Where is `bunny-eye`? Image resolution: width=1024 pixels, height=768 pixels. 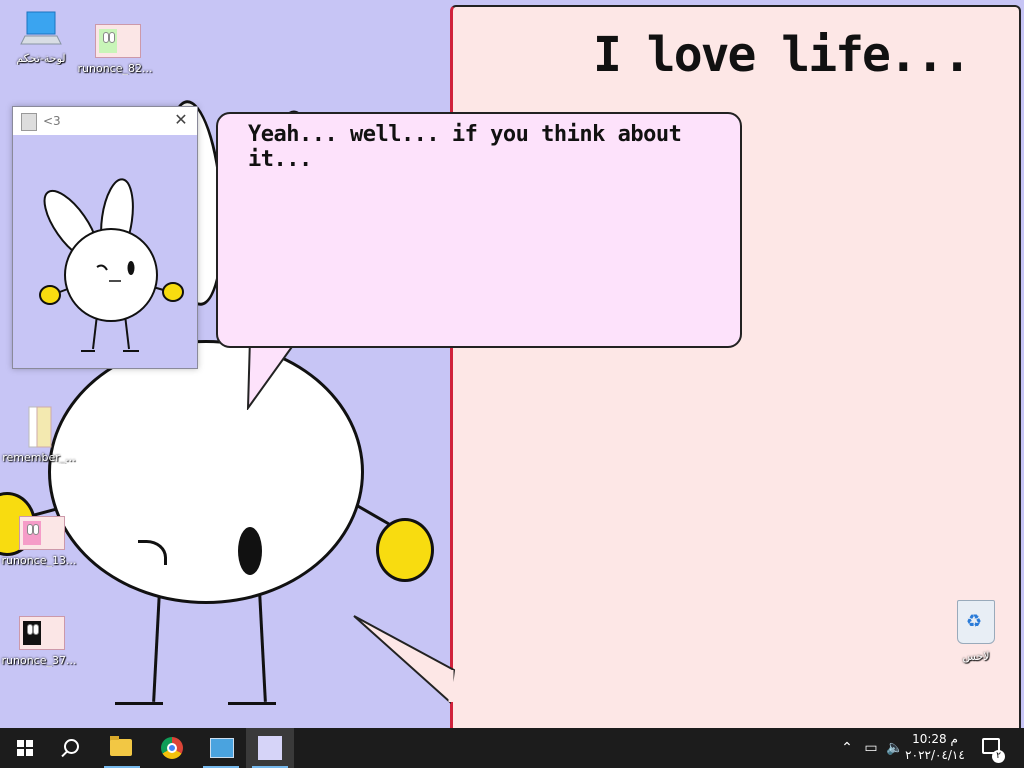
bunny-eye is located at coordinates (250, 551).